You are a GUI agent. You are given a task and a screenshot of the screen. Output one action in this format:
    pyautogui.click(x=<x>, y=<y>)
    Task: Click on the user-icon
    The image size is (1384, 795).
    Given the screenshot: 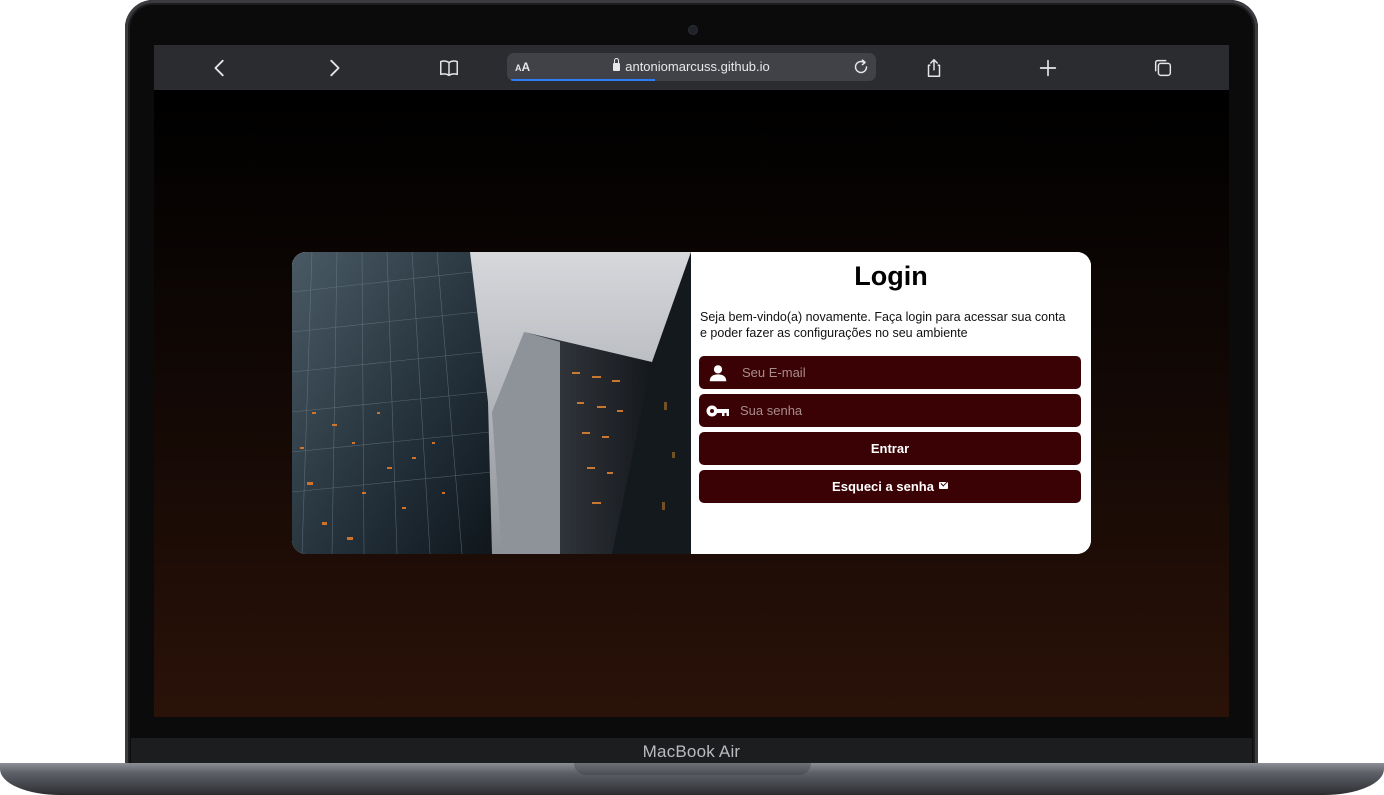 What is the action you would take?
    pyautogui.click(x=717, y=372)
    